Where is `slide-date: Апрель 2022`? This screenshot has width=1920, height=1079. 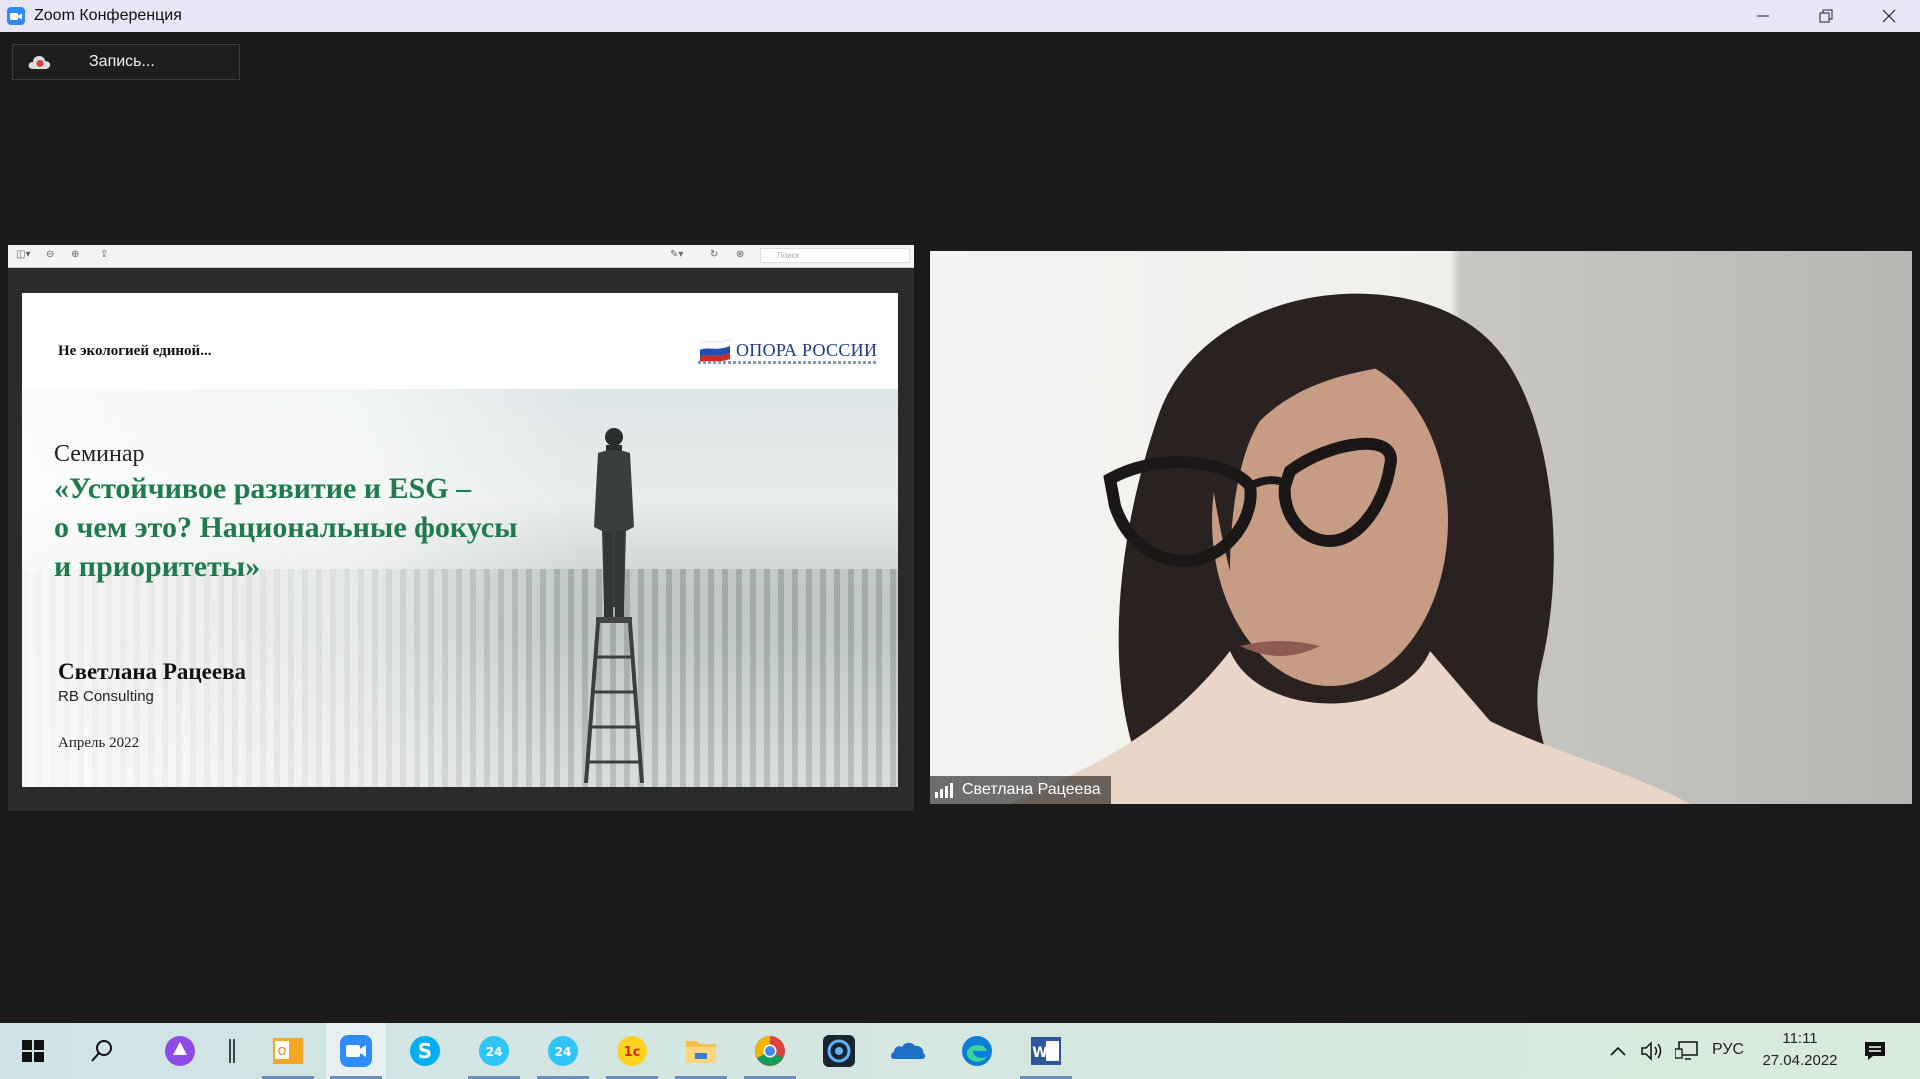
slide-date: Апрель 2022 is located at coordinates (99, 743).